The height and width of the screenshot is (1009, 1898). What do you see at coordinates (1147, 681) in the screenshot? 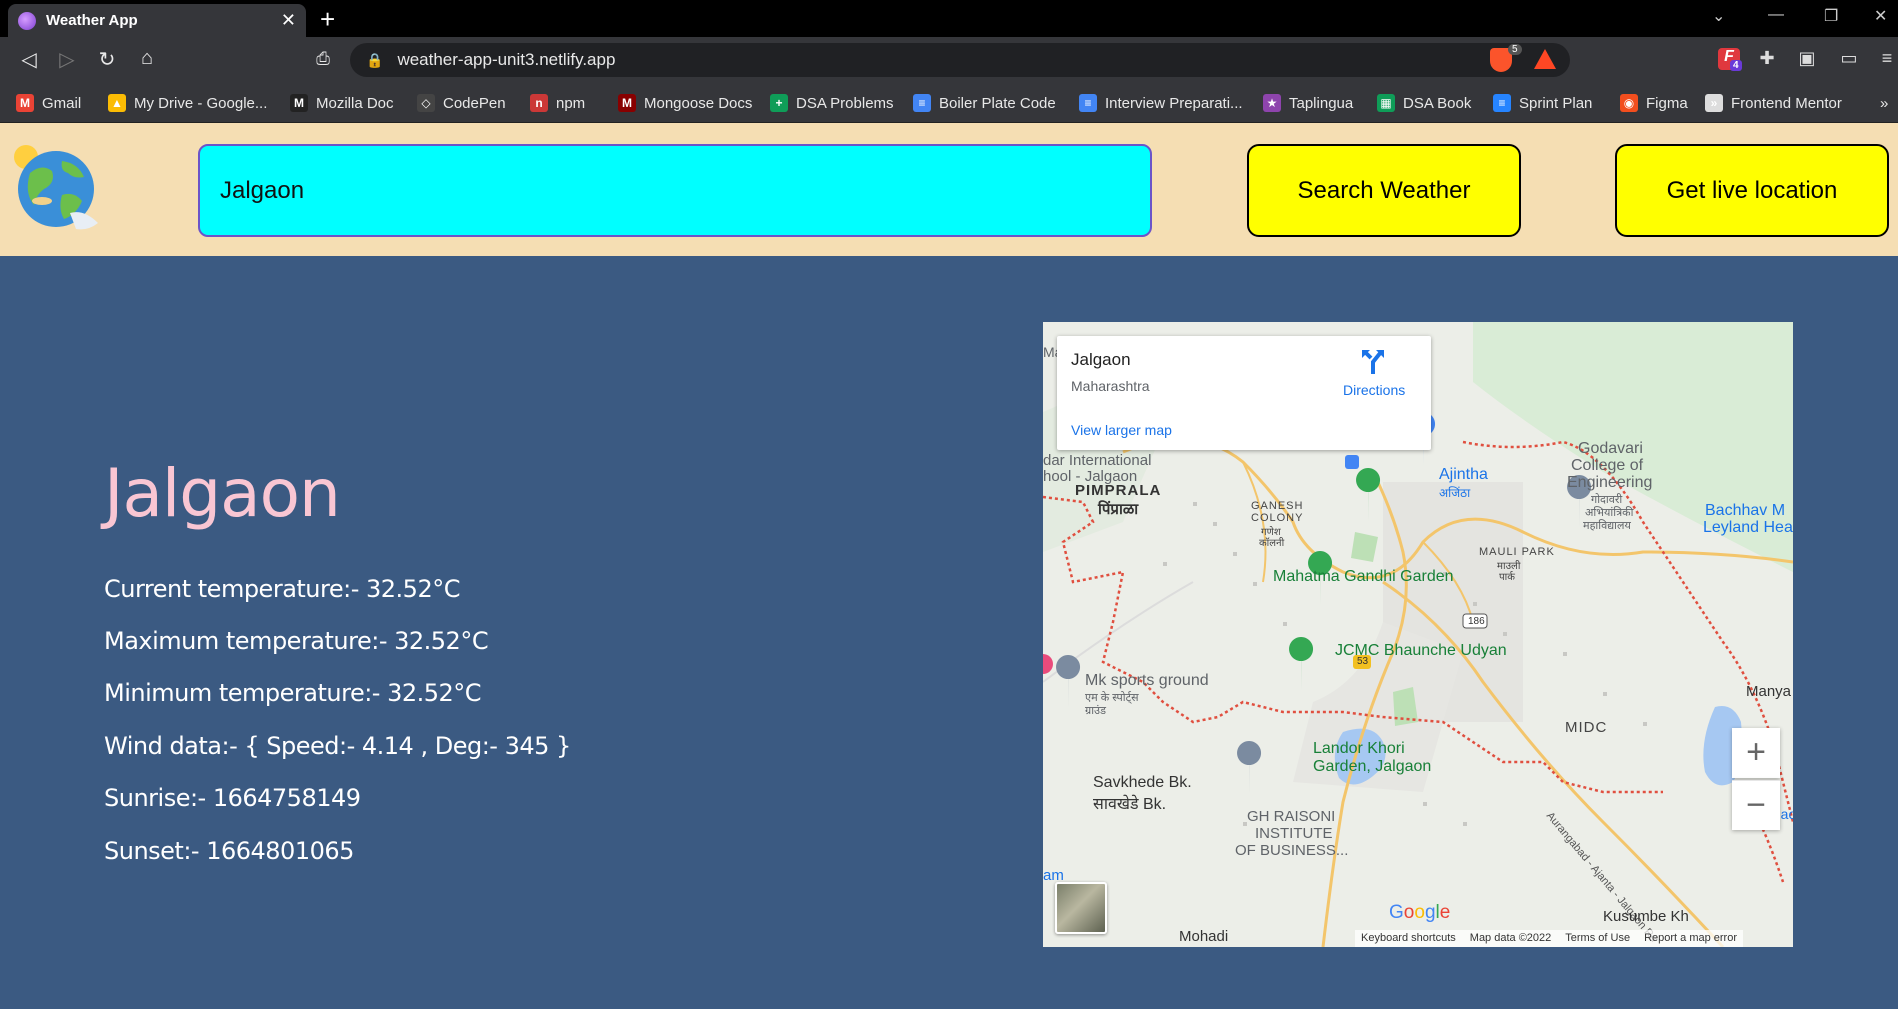
I see `map-label-mk-sports: Mk sports ground` at bounding box center [1147, 681].